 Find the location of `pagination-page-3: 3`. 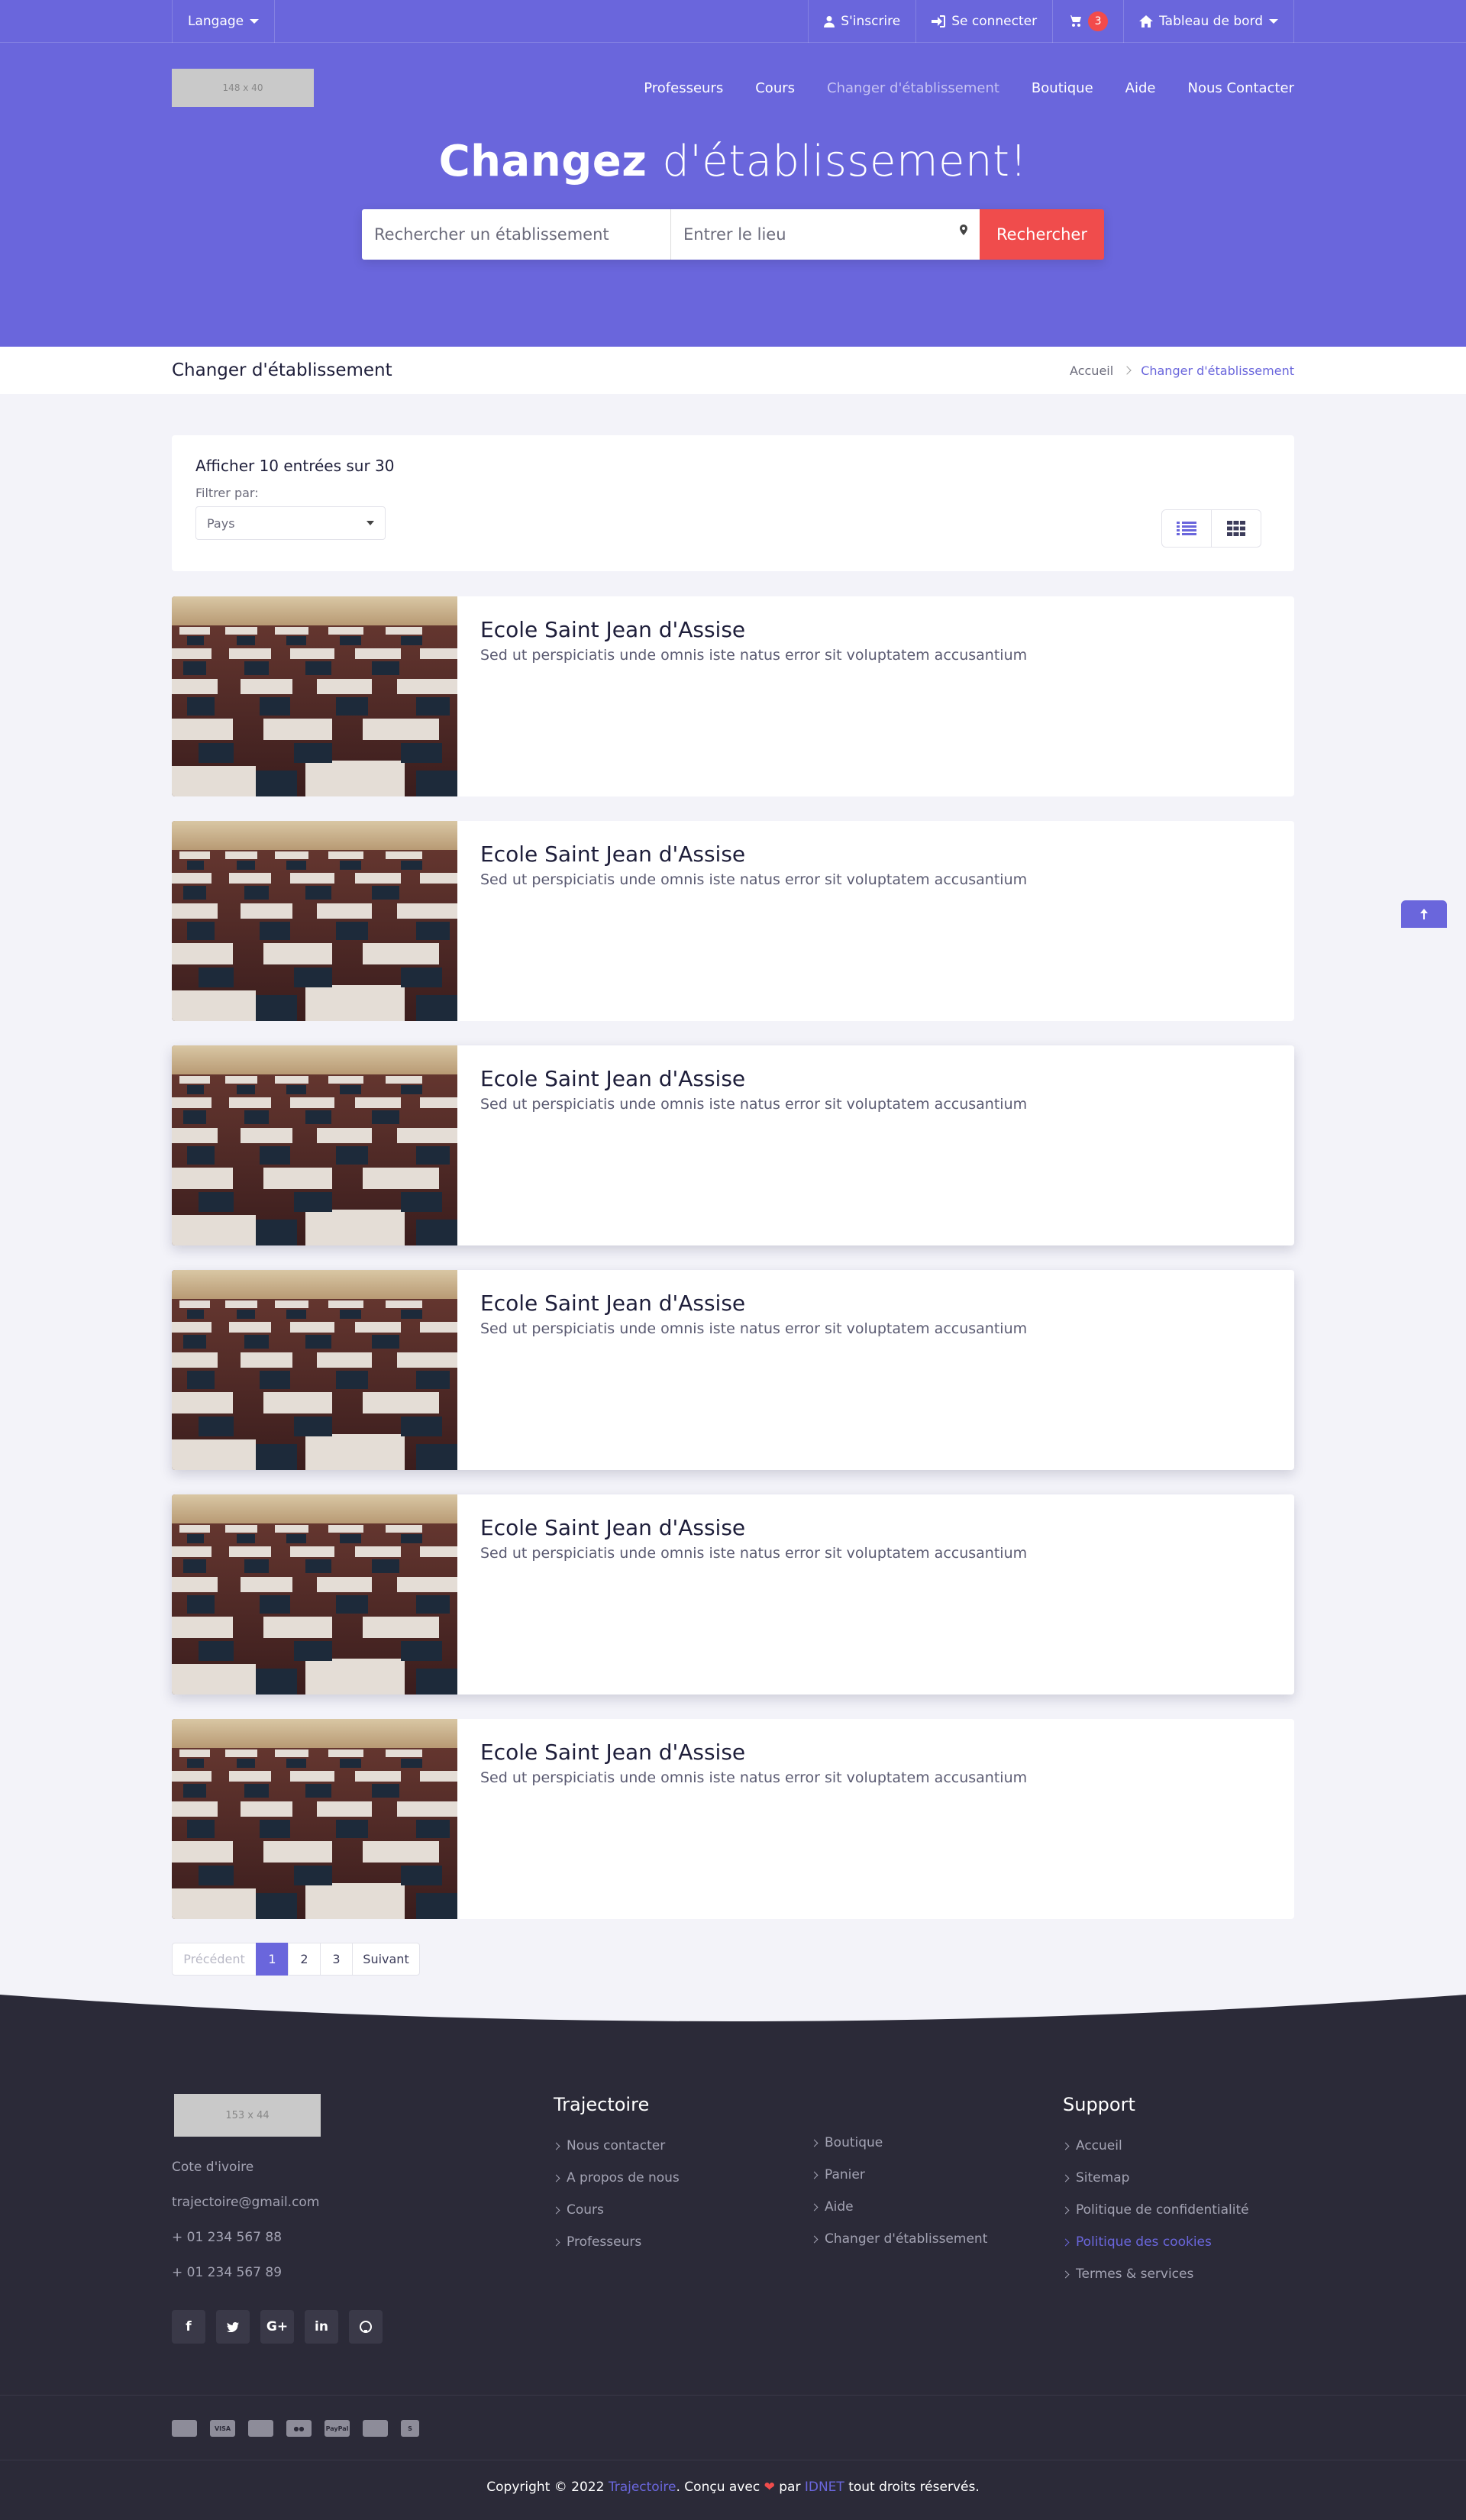

pagination-page-3: 3 is located at coordinates (337, 1959).